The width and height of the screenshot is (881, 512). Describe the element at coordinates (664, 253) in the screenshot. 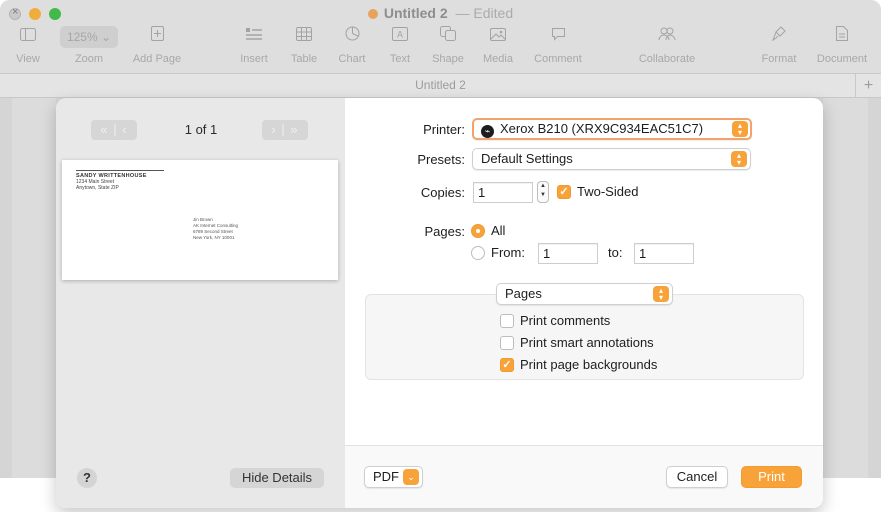

I see `pages-to-field: 1` at that location.